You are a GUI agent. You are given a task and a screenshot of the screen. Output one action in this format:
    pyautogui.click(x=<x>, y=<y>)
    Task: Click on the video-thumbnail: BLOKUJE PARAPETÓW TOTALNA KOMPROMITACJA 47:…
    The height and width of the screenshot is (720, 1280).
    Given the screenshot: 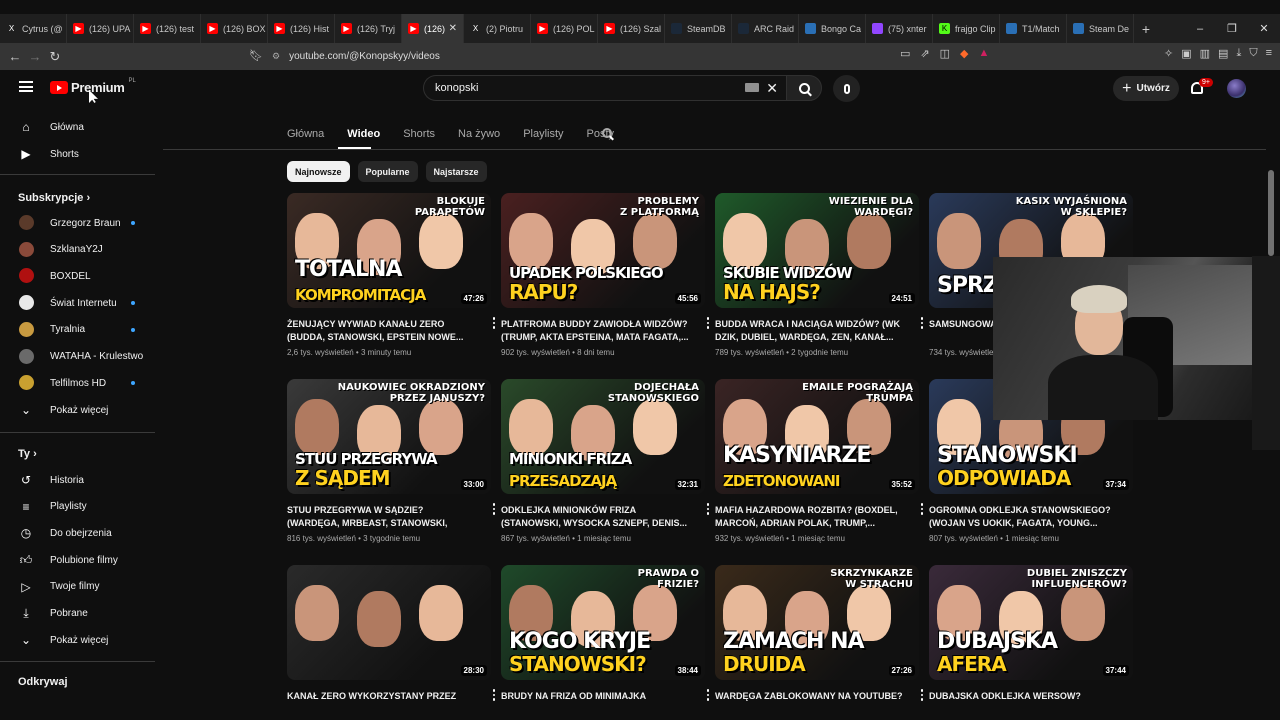 What is the action you would take?
    pyautogui.click(x=389, y=250)
    